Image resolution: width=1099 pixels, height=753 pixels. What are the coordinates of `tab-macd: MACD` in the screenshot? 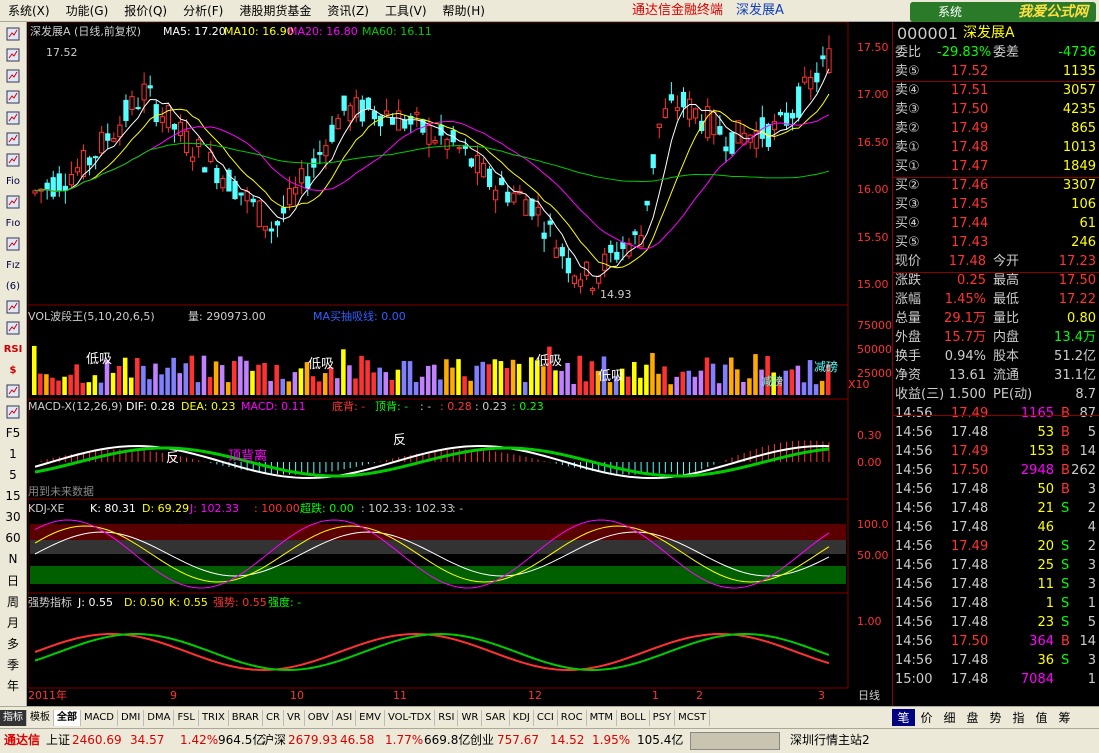 It's located at (99, 717).